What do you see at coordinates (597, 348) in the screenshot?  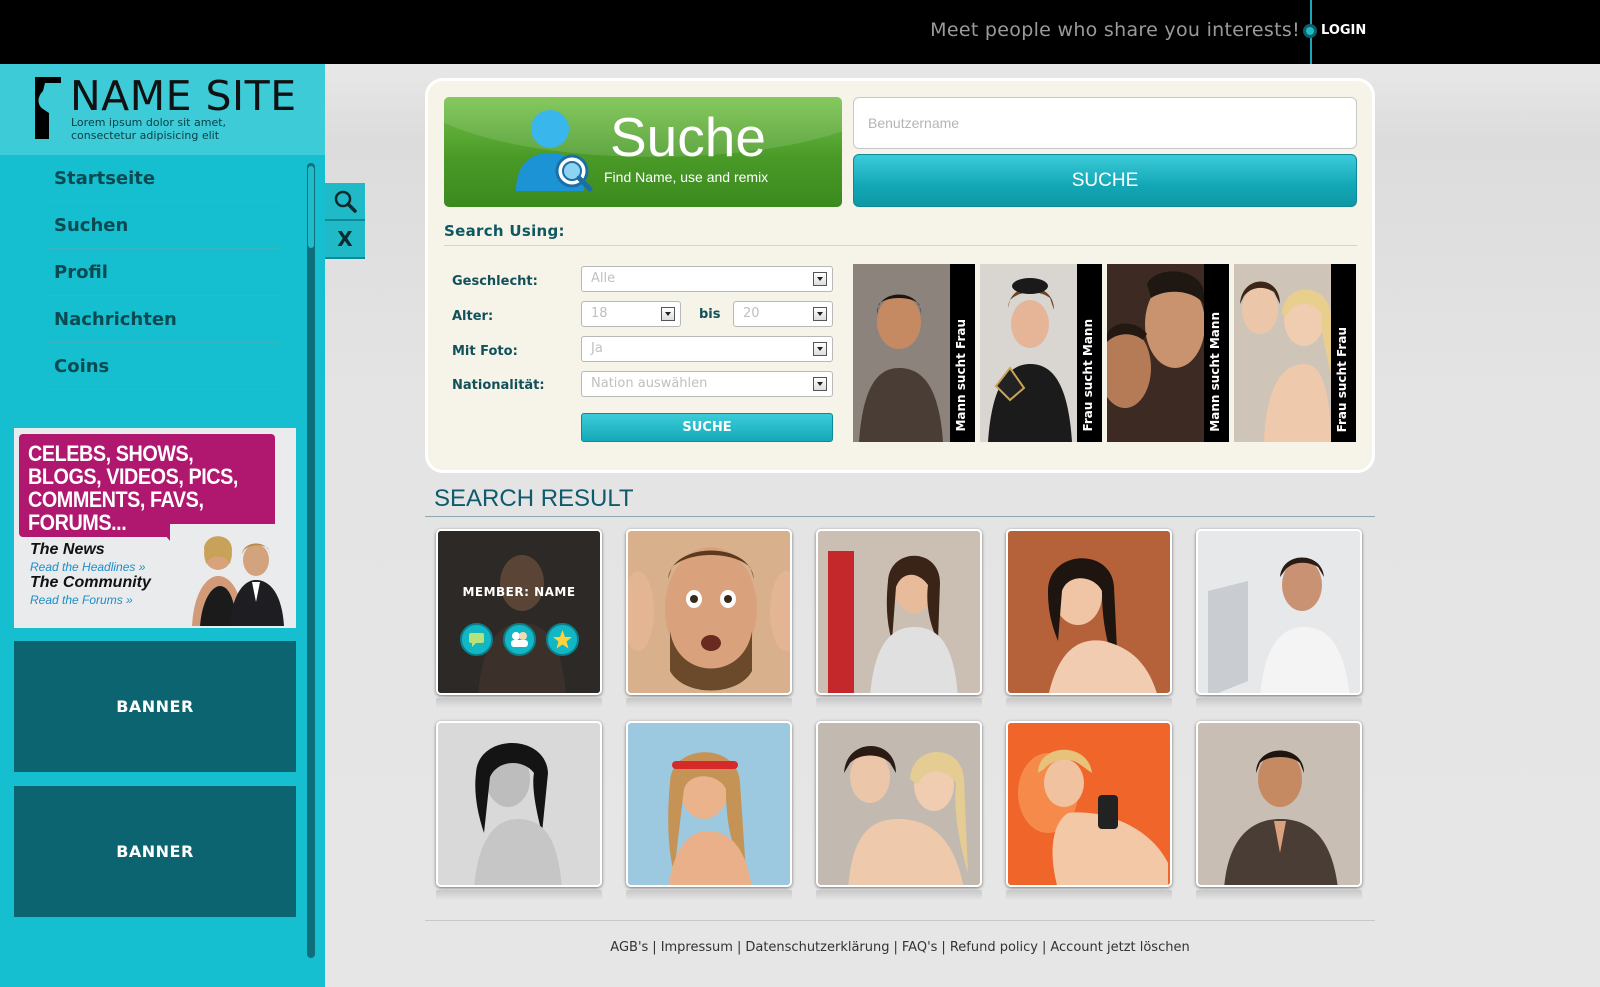 I see `photo-value: Ja` at bounding box center [597, 348].